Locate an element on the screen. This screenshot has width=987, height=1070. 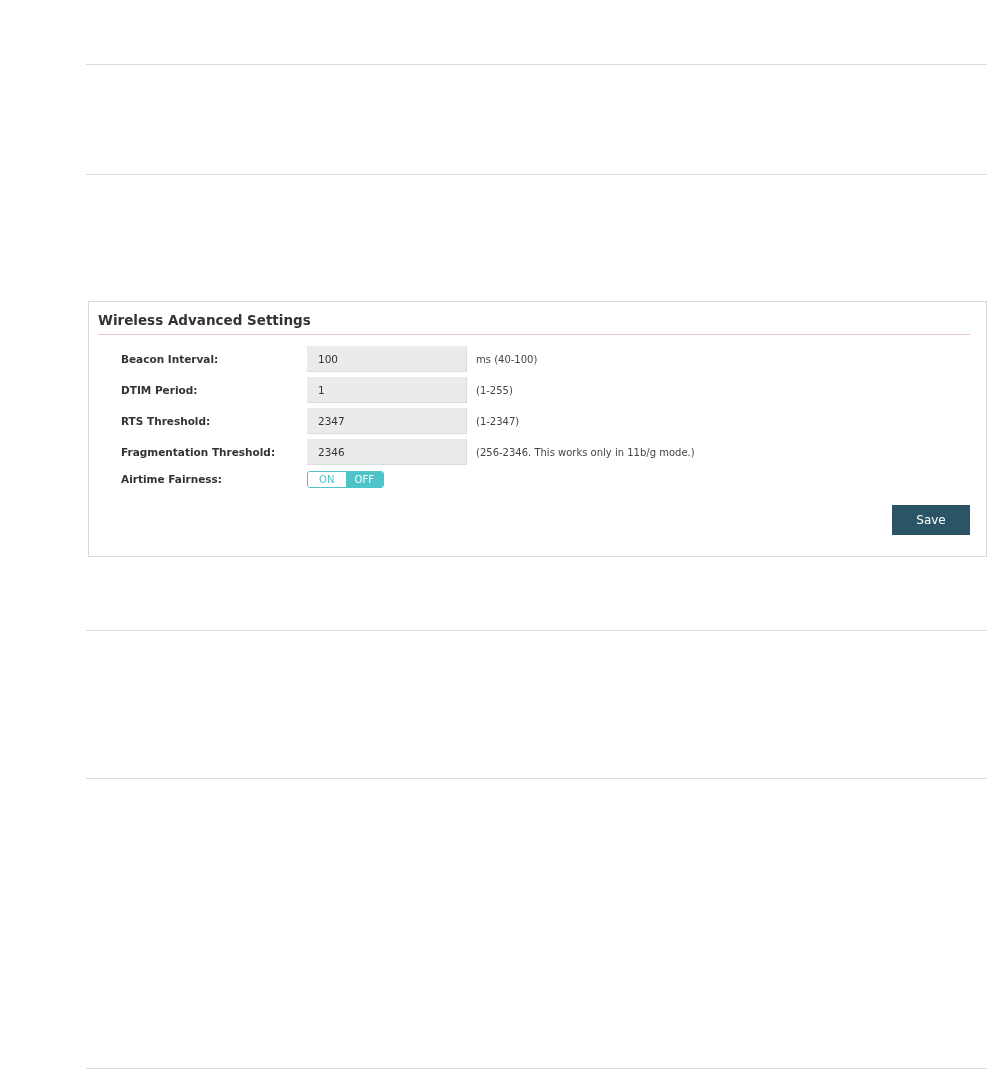
field-label: Fragmentation Threshold: is located at coordinates (198, 452).